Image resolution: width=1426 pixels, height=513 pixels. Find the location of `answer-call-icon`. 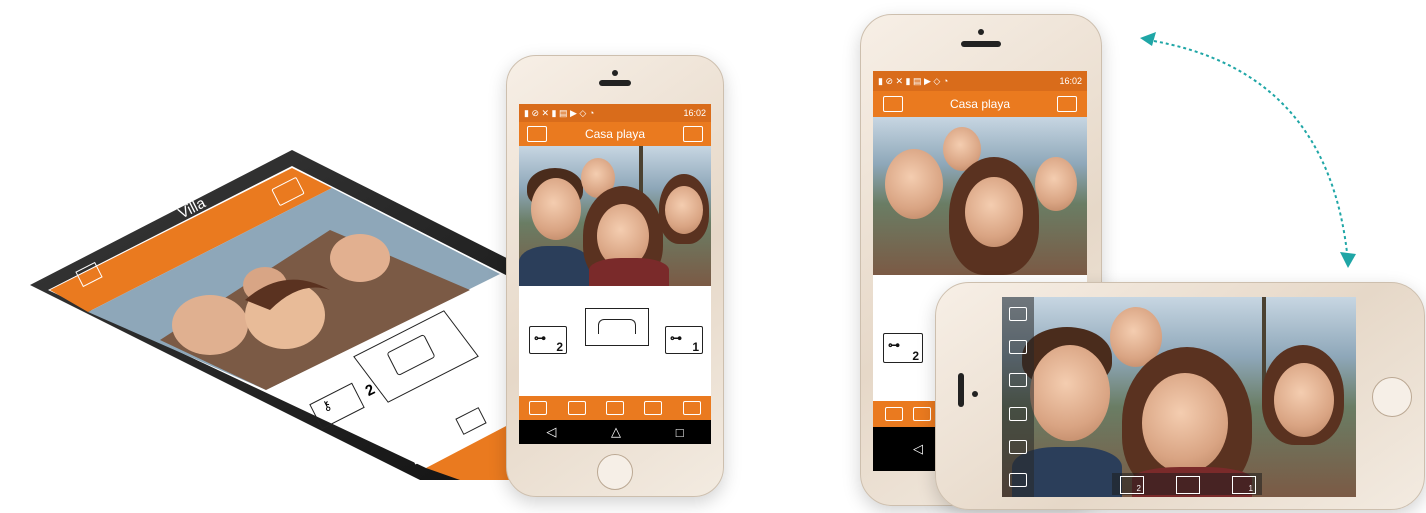

answer-call-icon is located at coordinates (1188, 485).